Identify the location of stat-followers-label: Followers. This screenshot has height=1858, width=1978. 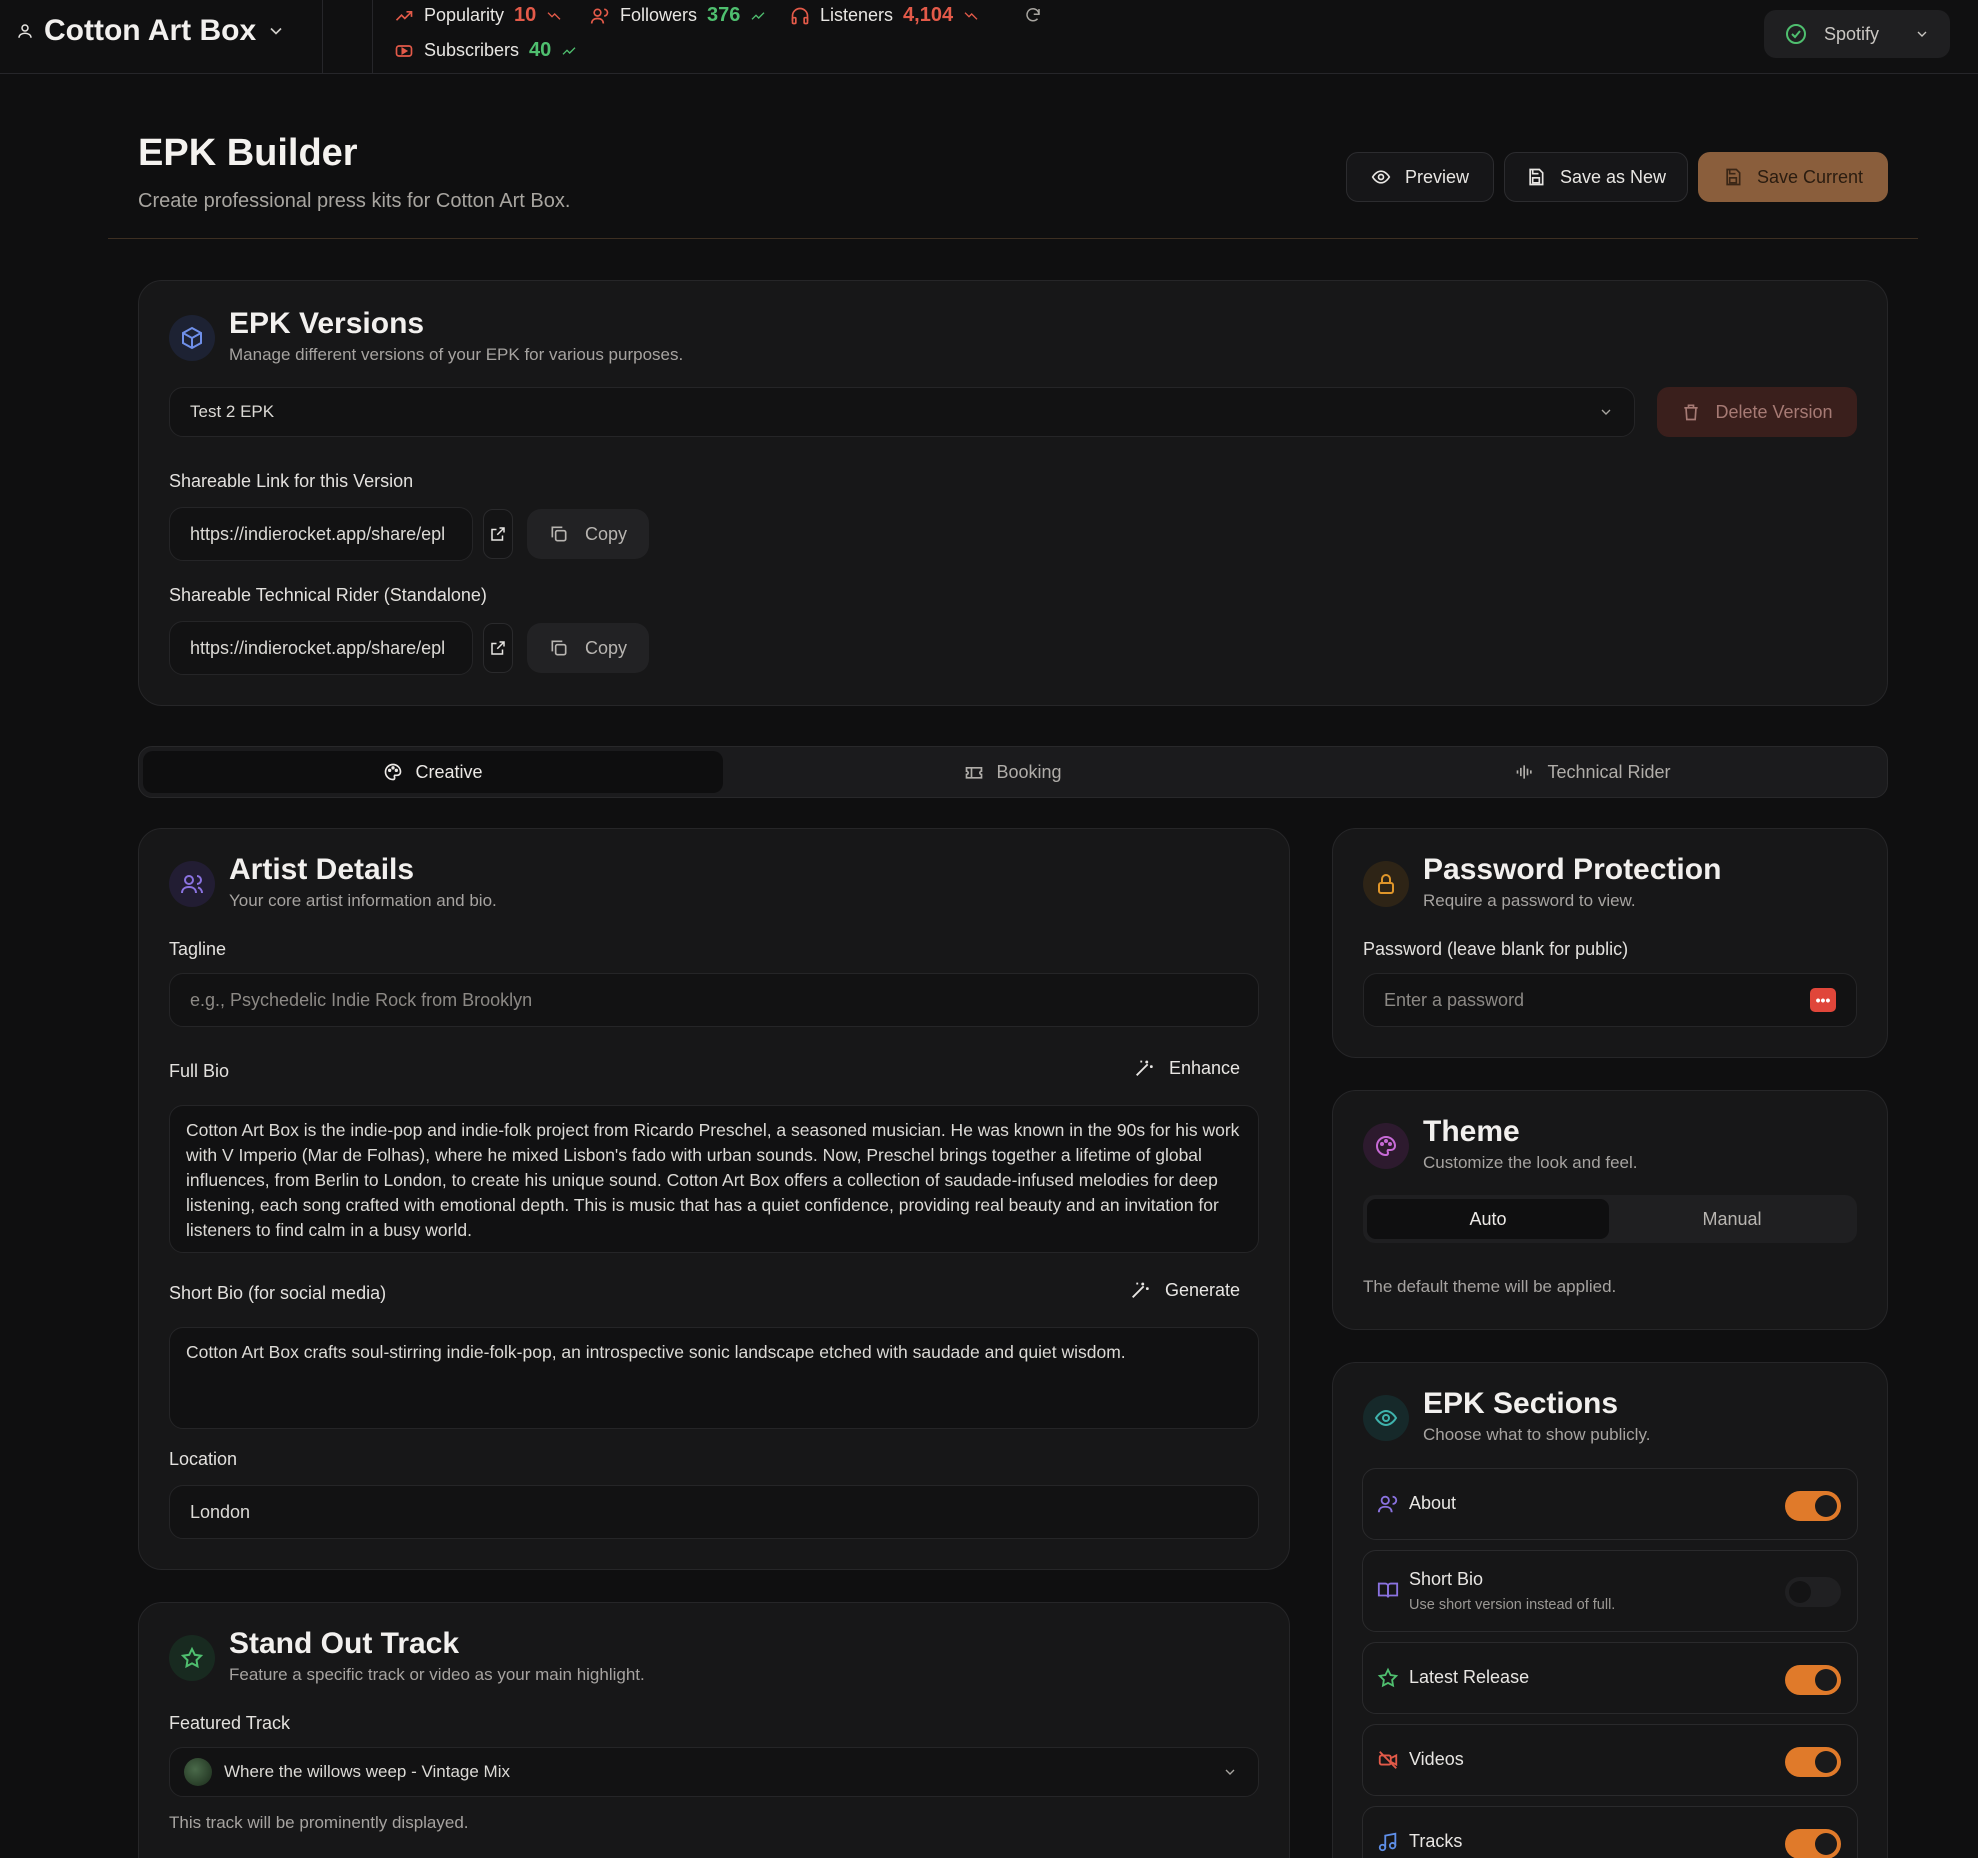
(659, 15).